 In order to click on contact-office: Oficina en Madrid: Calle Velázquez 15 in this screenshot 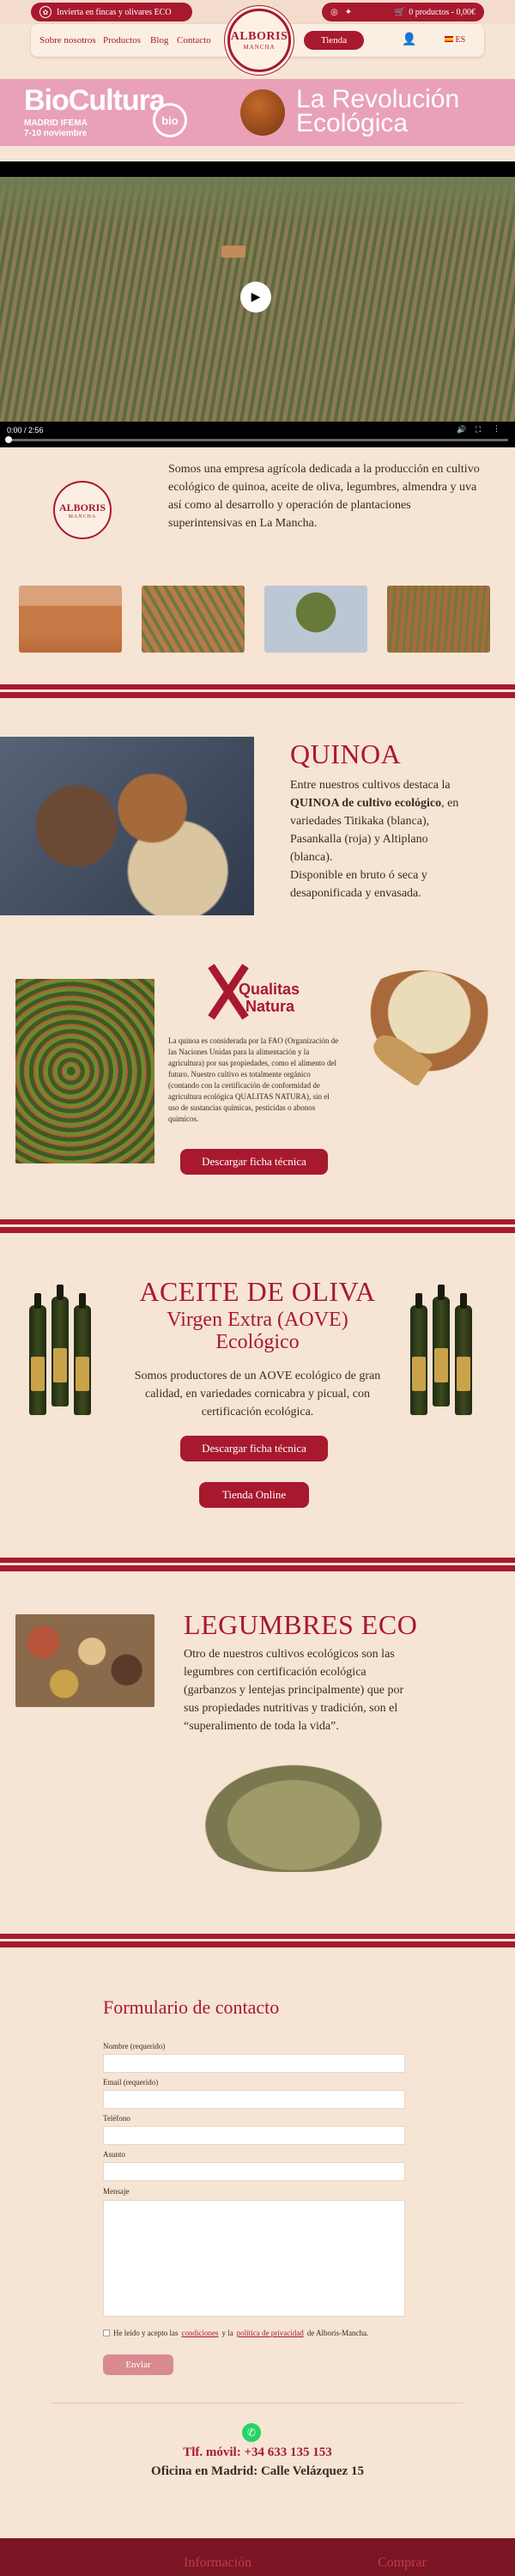, I will do `click(257, 2471)`.